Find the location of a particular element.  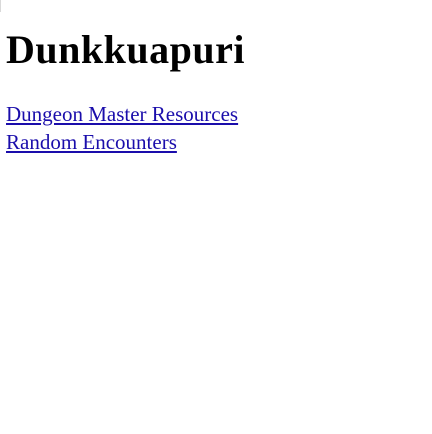

random-encounters-link: Random Encounters is located at coordinates (216, 142).